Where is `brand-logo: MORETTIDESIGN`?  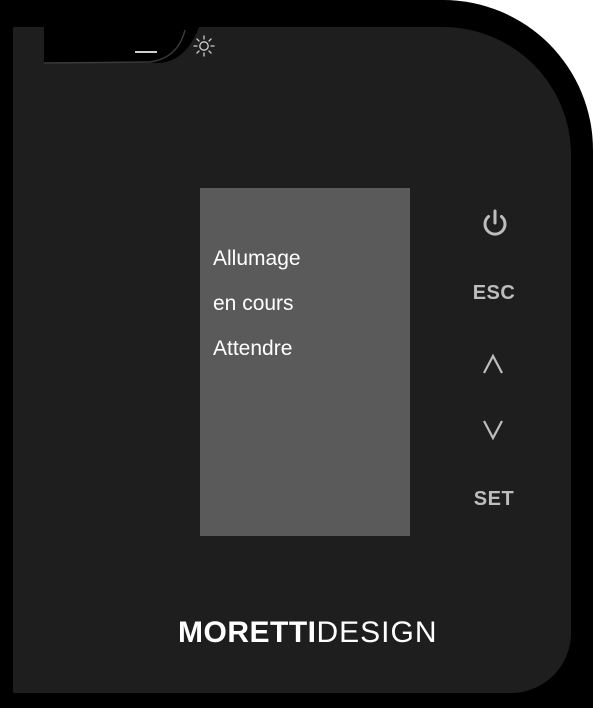
brand-logo: MORETTIDESIGN is located at coordinates (318, 633).